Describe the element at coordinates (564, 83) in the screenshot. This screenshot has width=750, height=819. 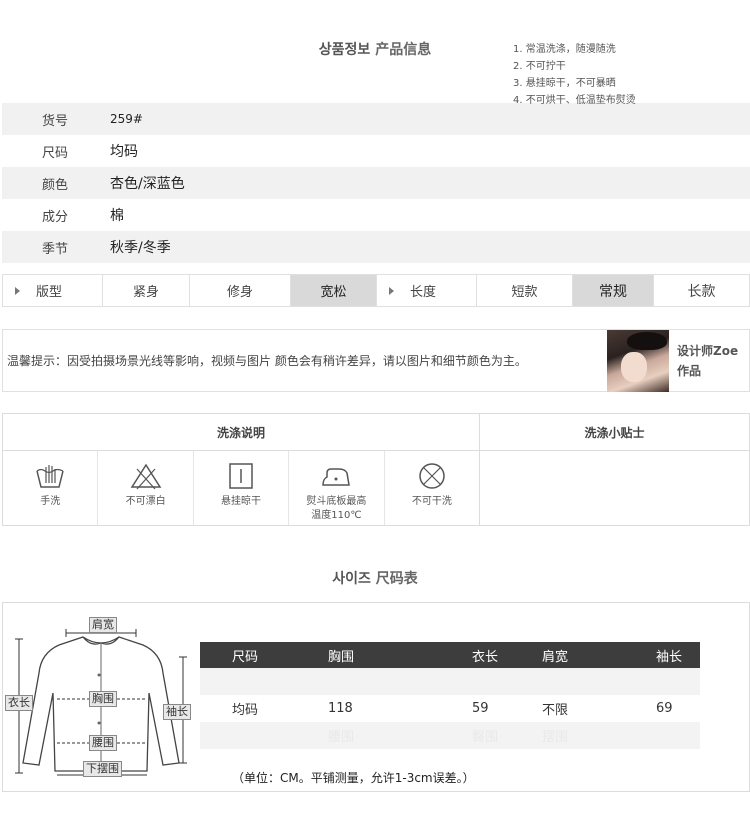
I see `wash-tip: 3. 悬挂晾干，不可暴晒` at that location.